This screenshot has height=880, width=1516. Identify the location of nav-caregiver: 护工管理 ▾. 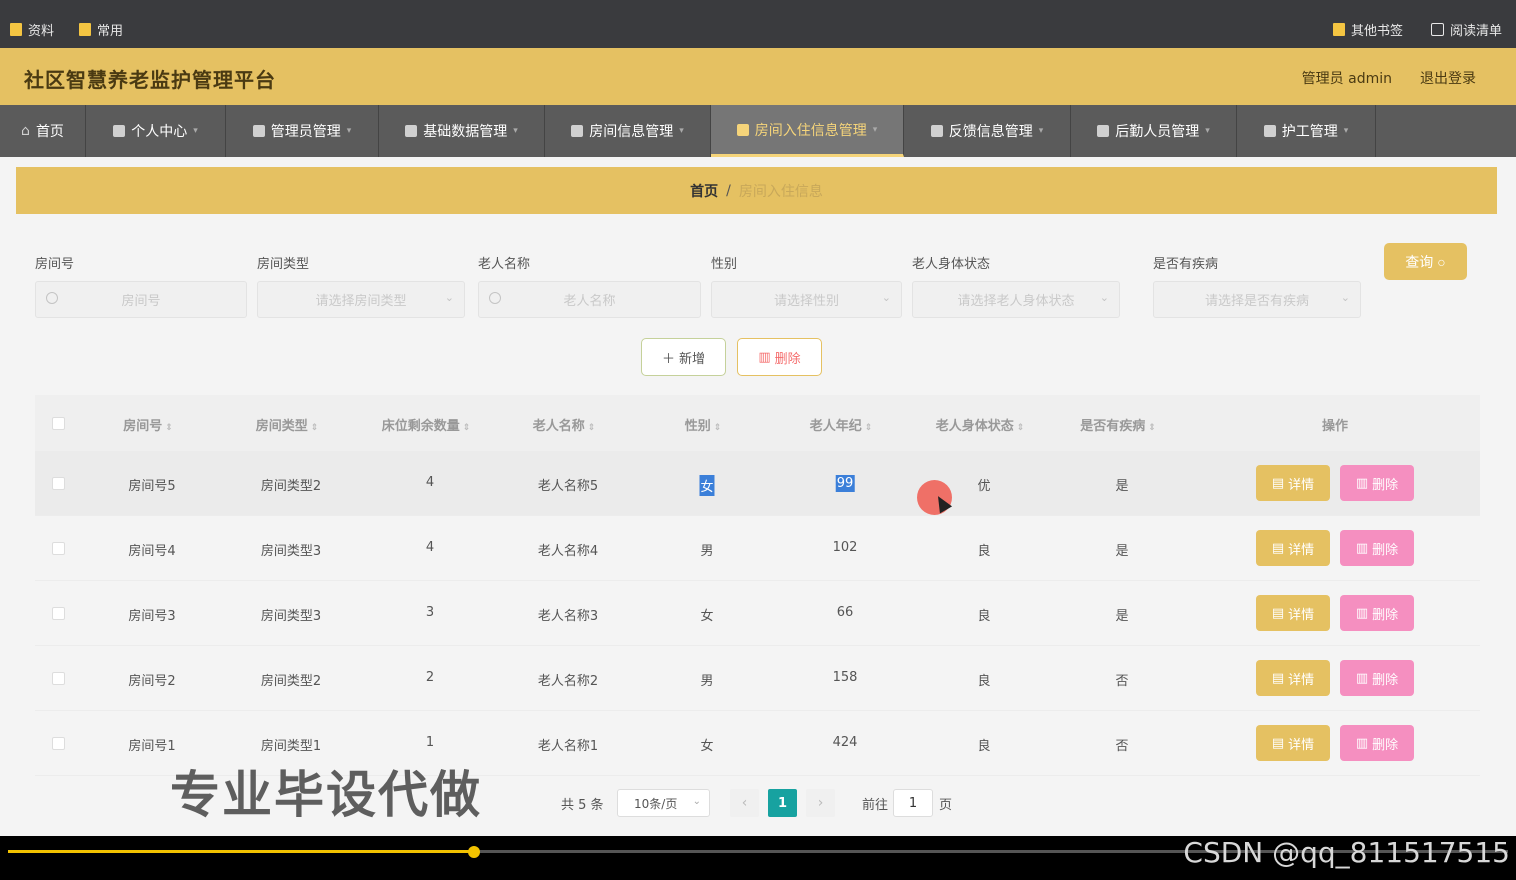
(1306, 131).